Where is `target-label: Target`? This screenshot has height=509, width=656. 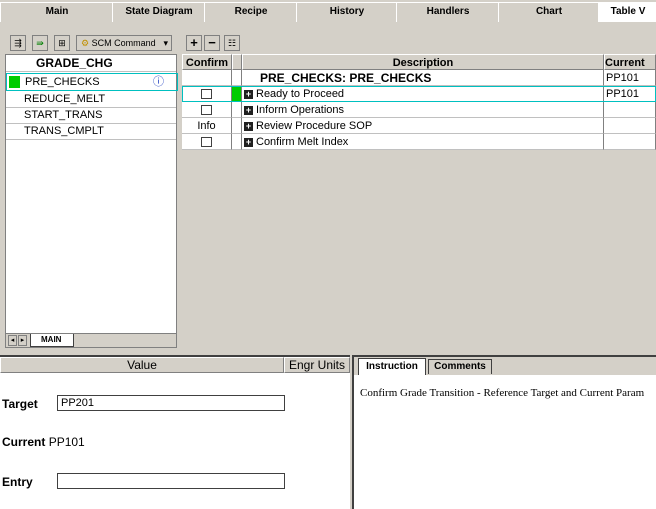 target-label: Target is located at coordinates (20, 404).